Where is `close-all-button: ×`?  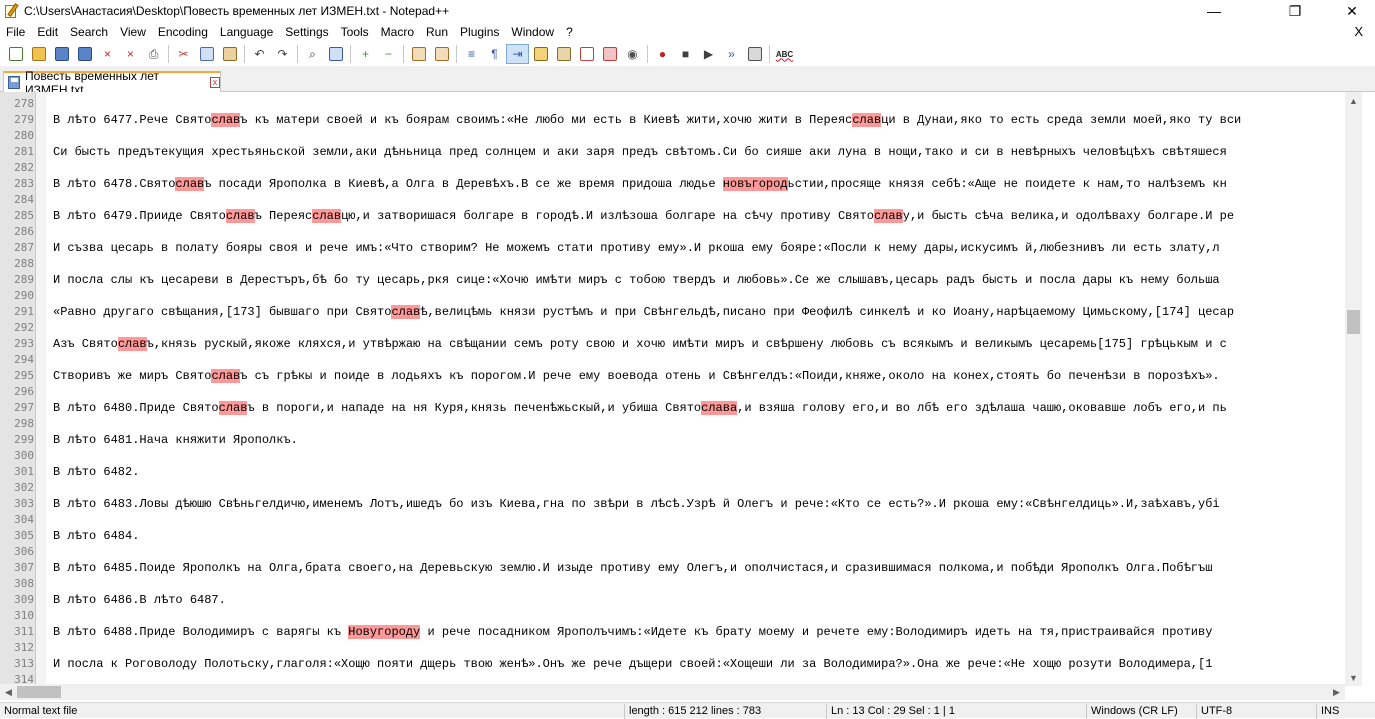 close-all-button: × is located at coordinates (130, 54).